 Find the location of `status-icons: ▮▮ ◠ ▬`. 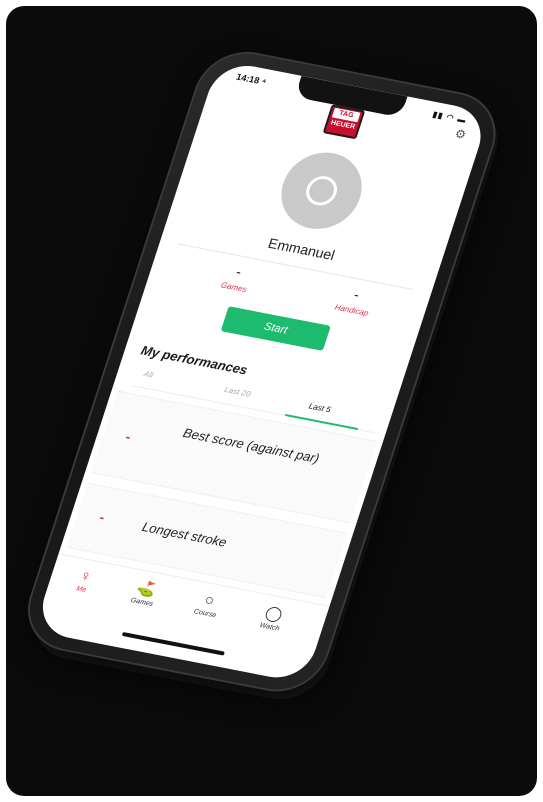

status-icons: ▮▮ ◠ ▬ is located at coordinates (449, 117).